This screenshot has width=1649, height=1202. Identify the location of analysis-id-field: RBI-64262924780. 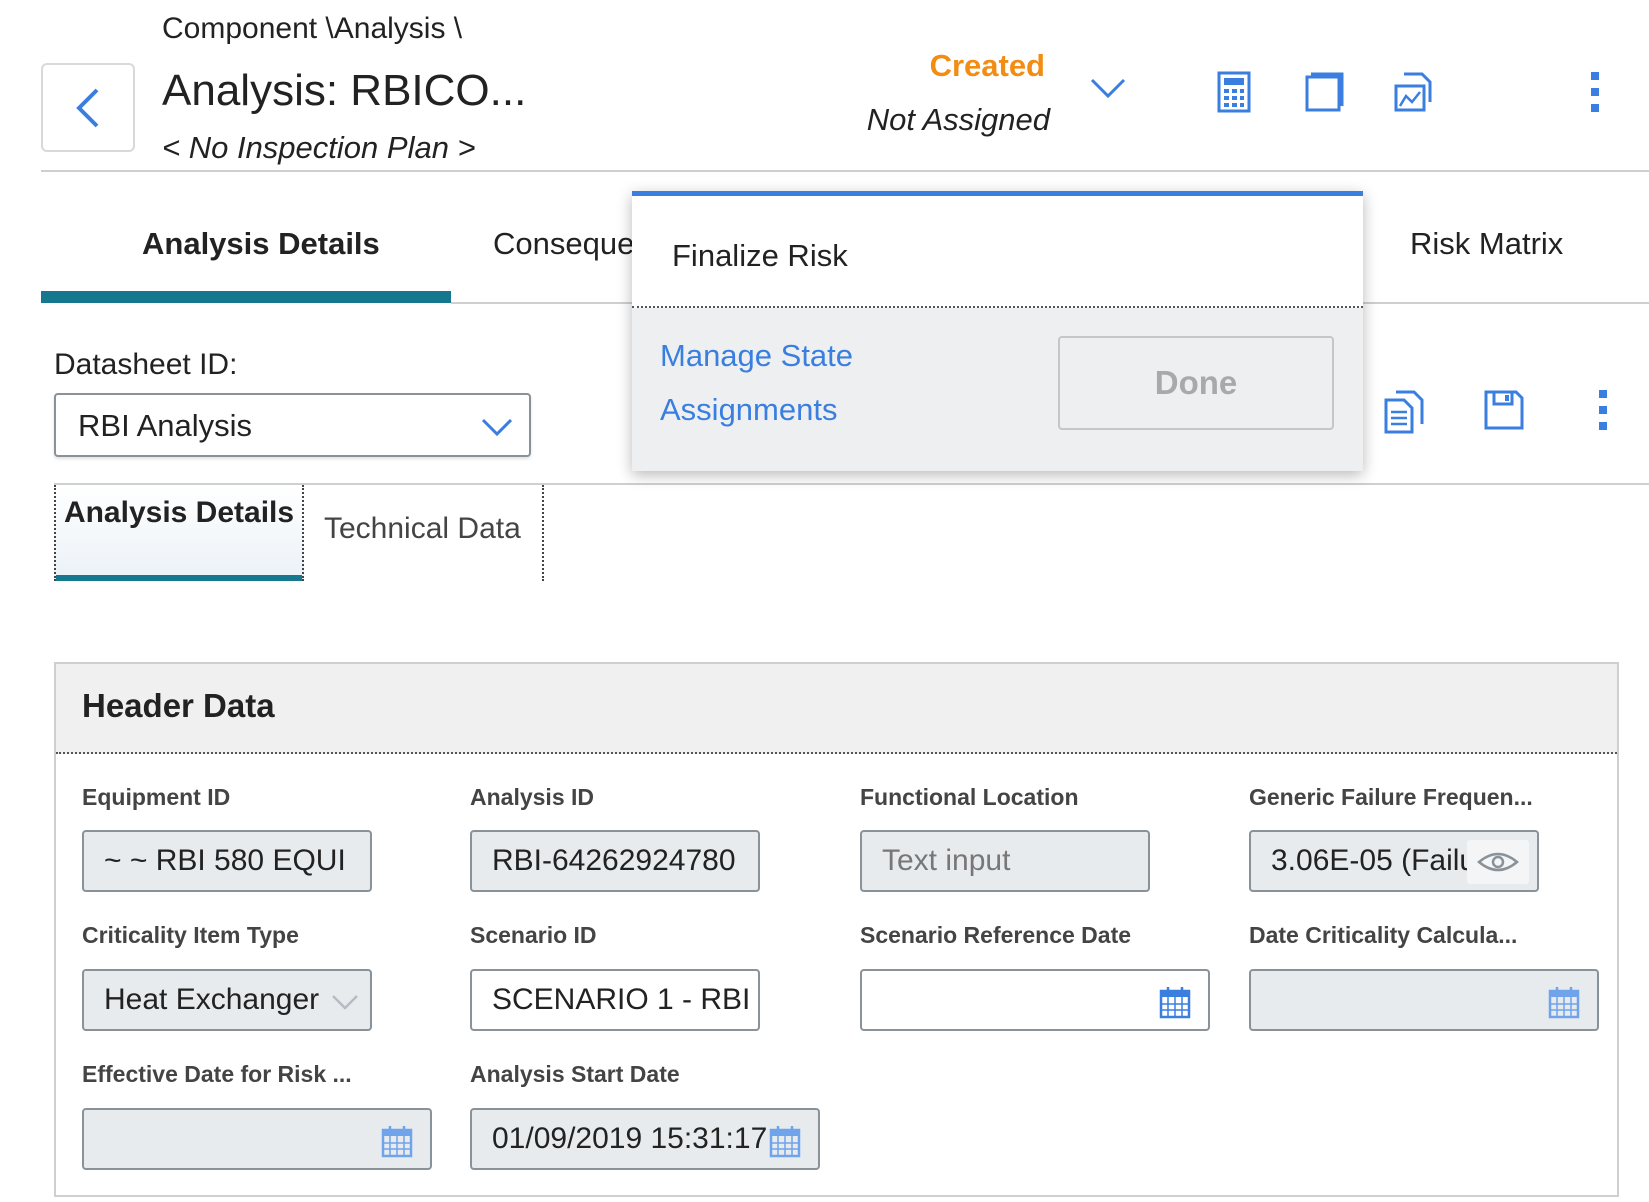
(615, 861).